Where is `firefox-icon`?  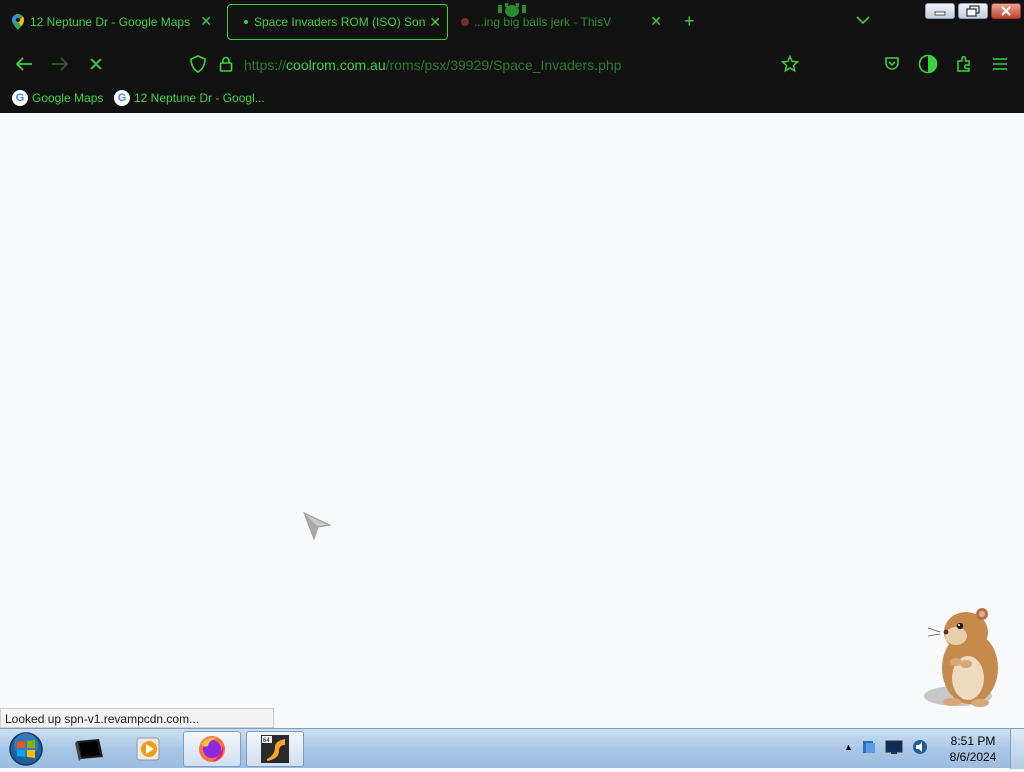 firefox-icon is located at coordinates (212, 749).